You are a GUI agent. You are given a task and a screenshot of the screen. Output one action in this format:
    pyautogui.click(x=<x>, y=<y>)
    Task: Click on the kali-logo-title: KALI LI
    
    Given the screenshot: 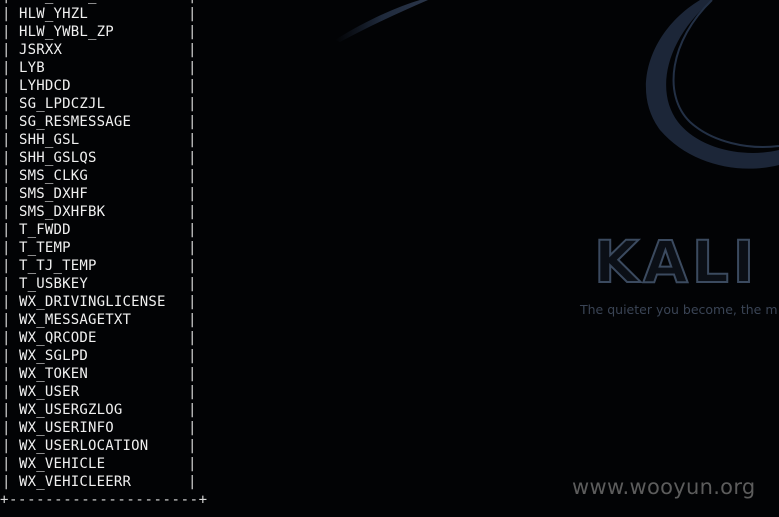 What is the action you would take?
    pyautogui.click(x=686, y=262)
    